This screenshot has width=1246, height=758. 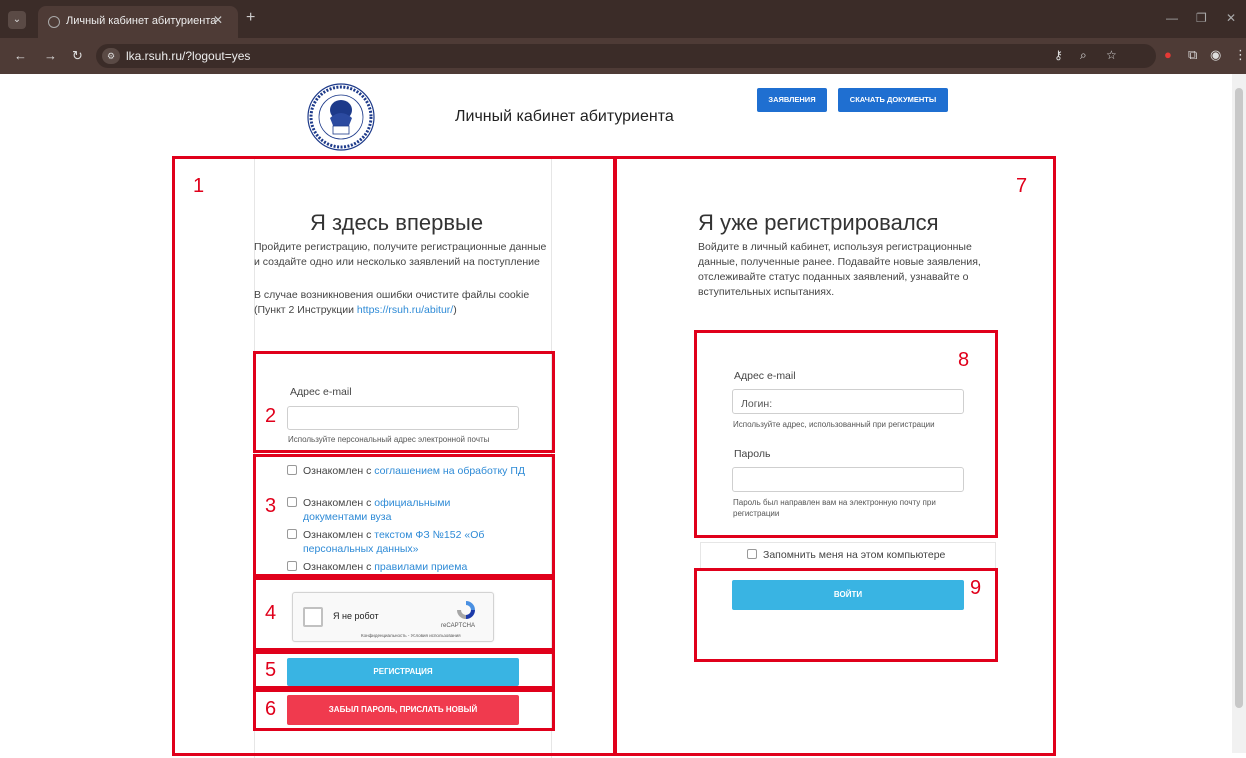 I want to click on url-text: lka.rsuh.ru/?logout=yes, so click(x=188, y=56).